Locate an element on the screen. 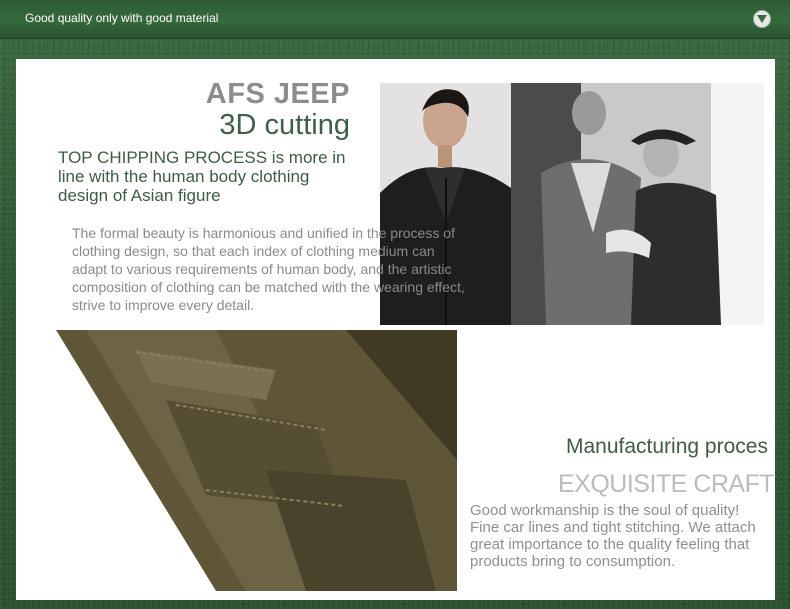 The height and width of the screenshot is (609, 790). tailor-fitting-photo is located at coordinates (637, 204).